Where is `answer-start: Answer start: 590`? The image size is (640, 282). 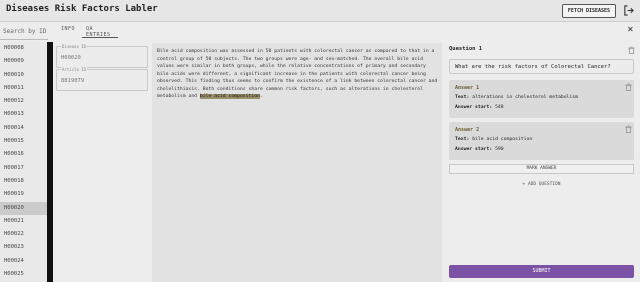 answer-start: Answer start: 590 is located at coordinates (479, 149).